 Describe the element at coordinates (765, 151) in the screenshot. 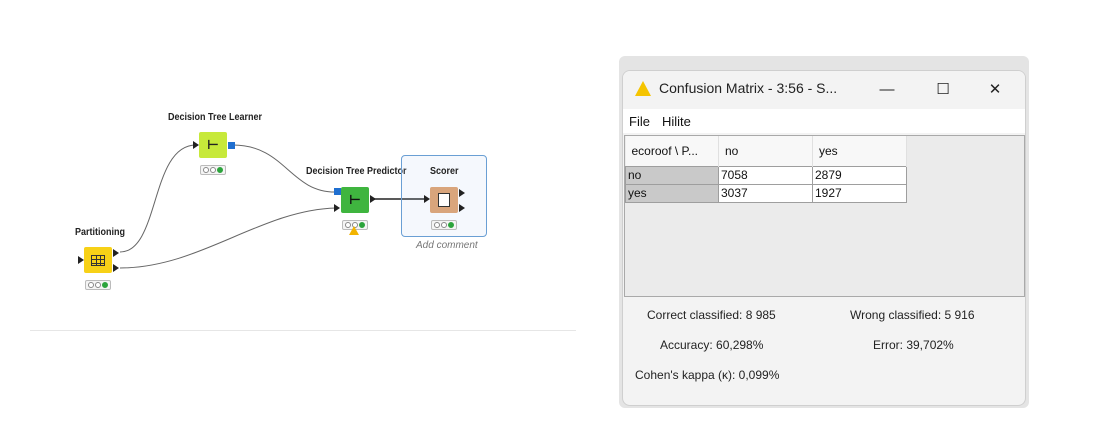

I see `column-header-no: no` at that location.